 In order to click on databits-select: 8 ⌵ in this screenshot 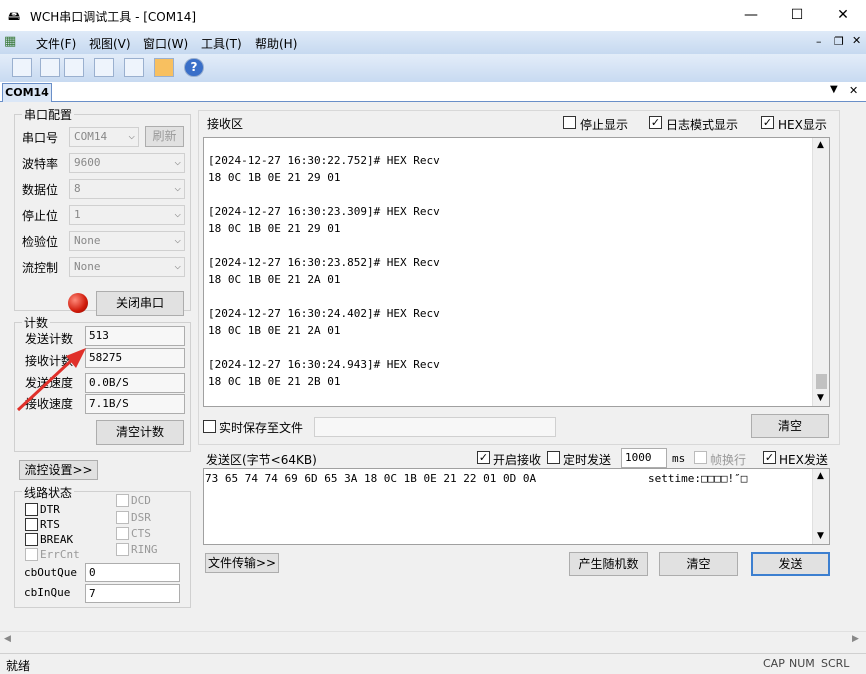, I will do `click(127, 189)`.